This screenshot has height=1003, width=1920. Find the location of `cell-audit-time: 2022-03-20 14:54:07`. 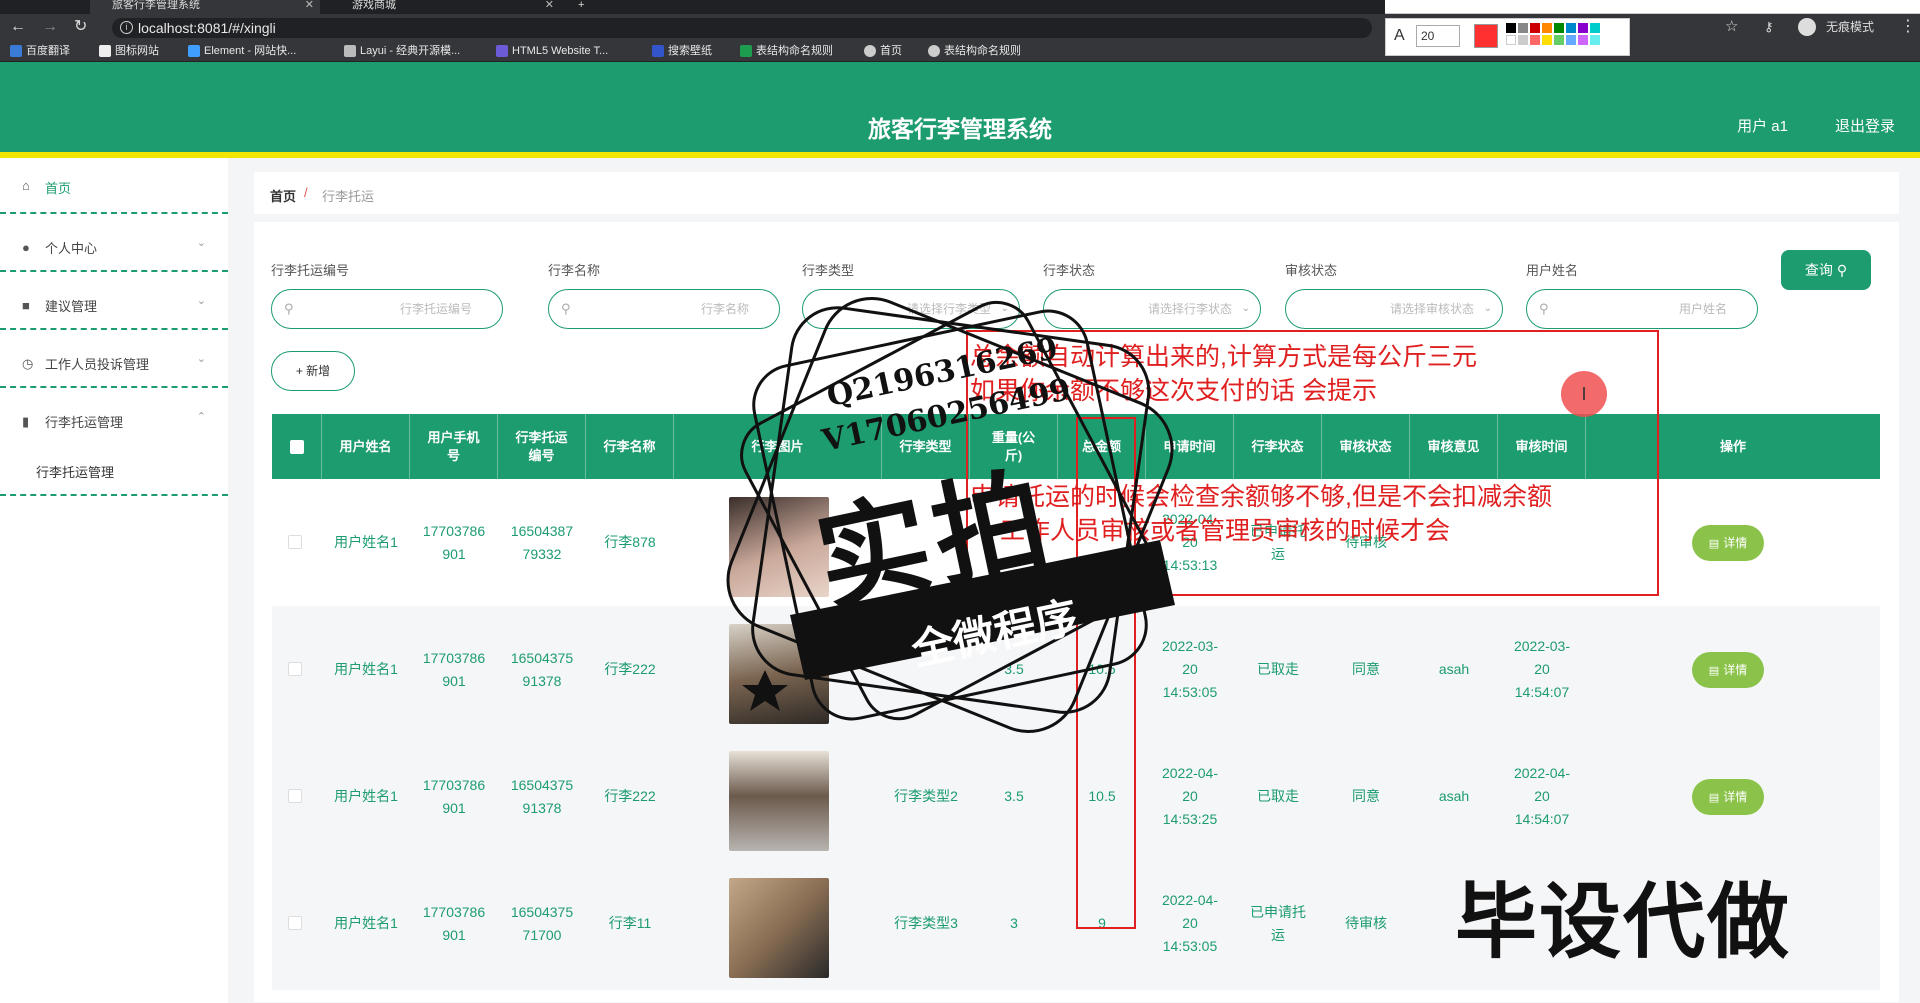

cell-audit-time: 2022-03-20 14:54:07 is located at coordinates (1542, 669).